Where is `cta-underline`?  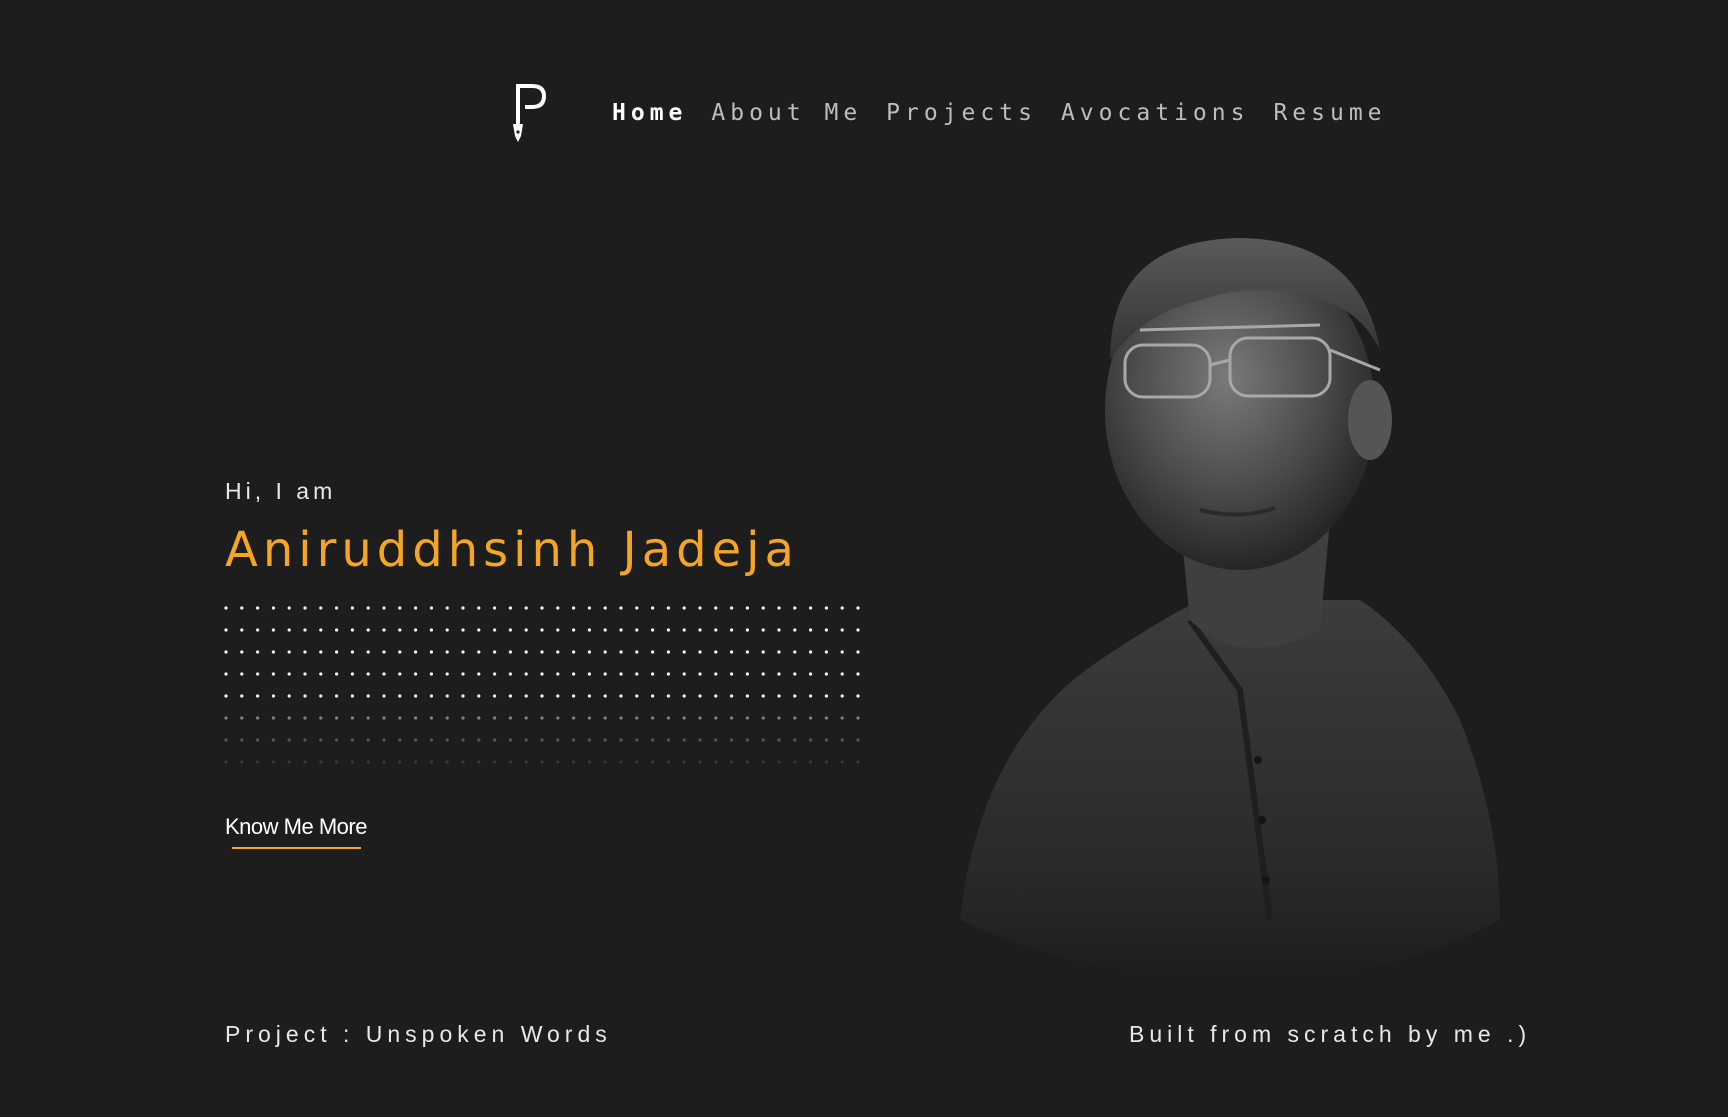
cta-underline is located at coordinates (296, 848).